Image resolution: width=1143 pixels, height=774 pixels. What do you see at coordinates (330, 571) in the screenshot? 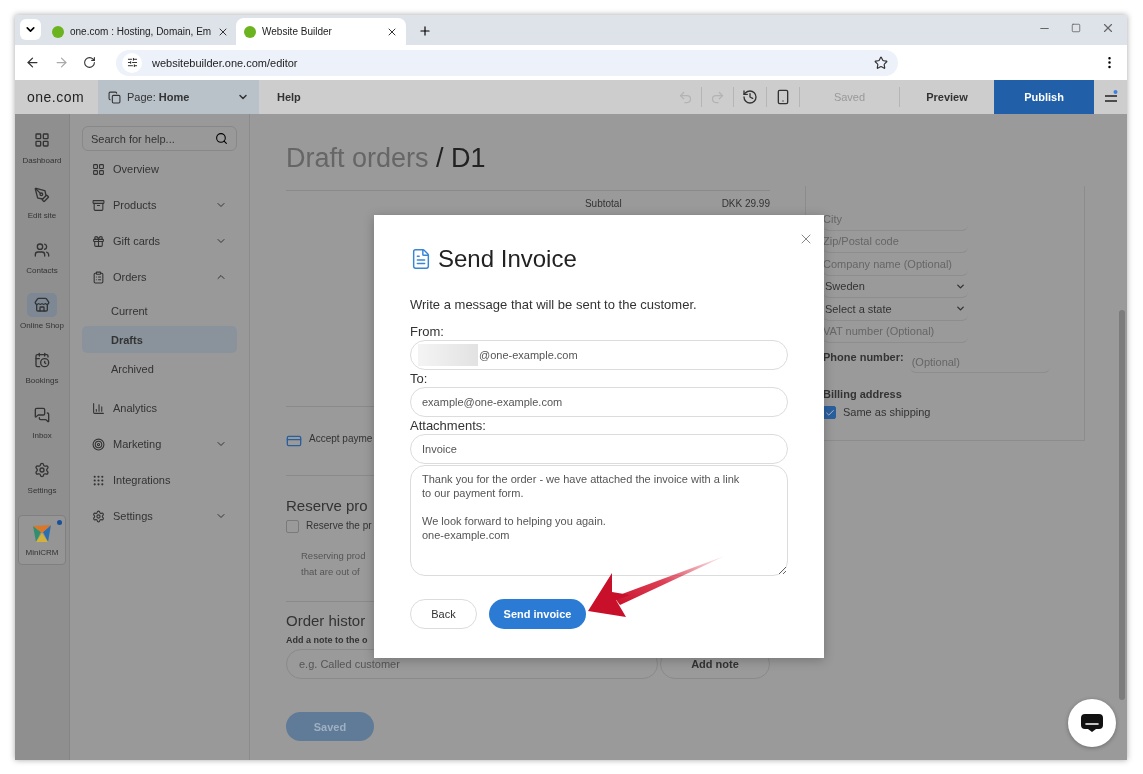
I see `help-text: that are out of` at bounding box center [330, 571].